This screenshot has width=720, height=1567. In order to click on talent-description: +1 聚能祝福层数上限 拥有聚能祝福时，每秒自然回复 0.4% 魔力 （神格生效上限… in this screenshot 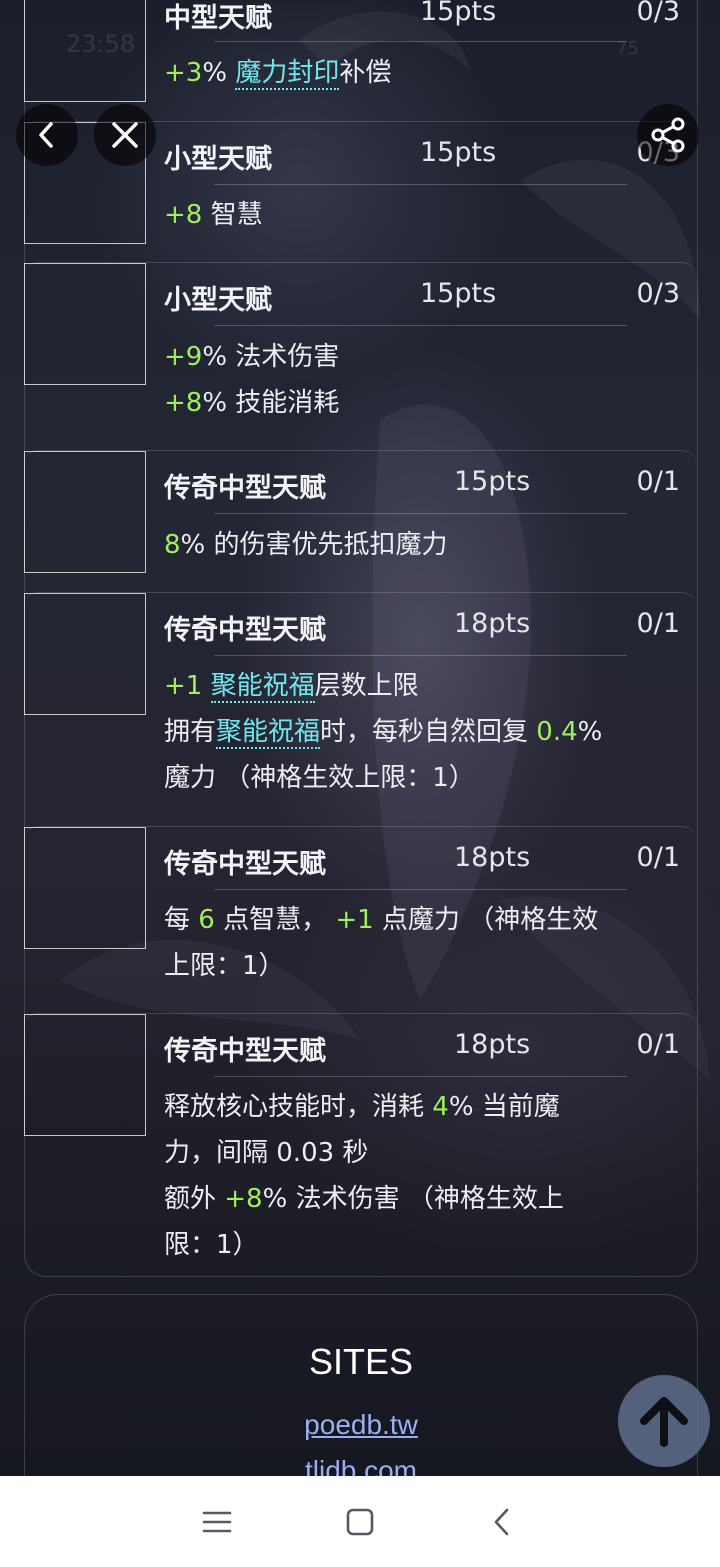, I will do `click(415, 732)`.